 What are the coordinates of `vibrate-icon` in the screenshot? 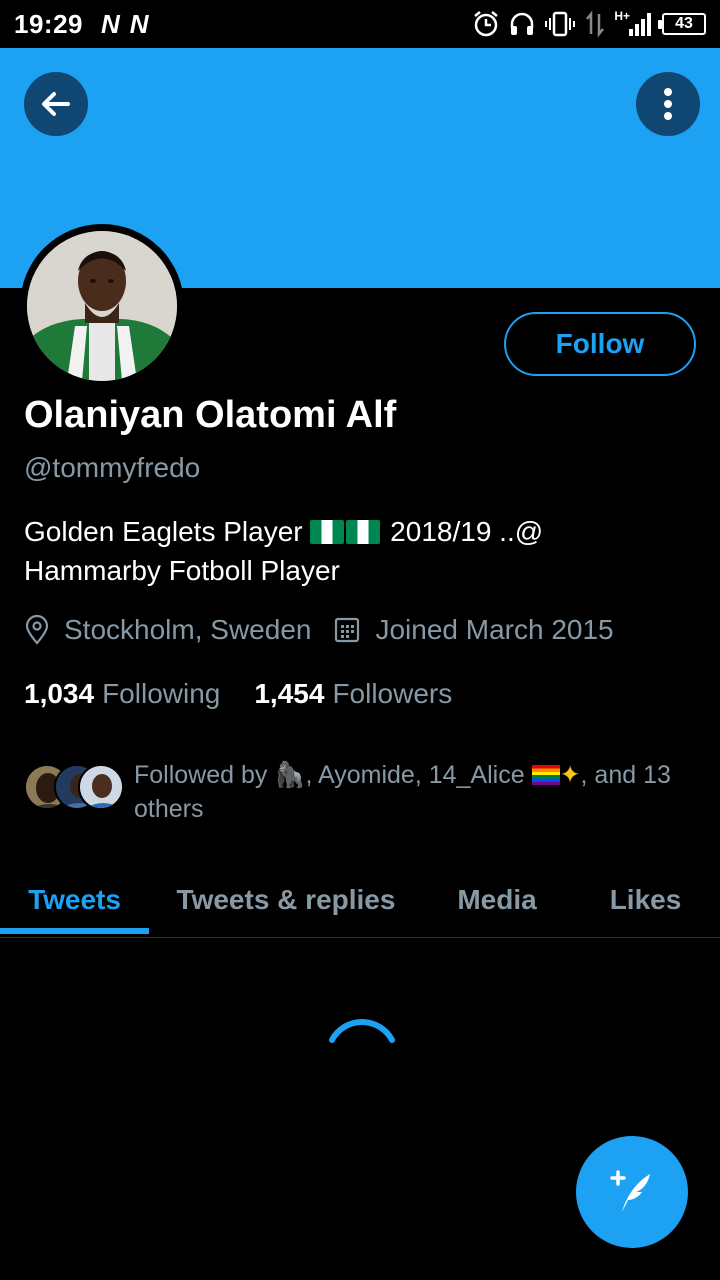 It's located at (560, 24).